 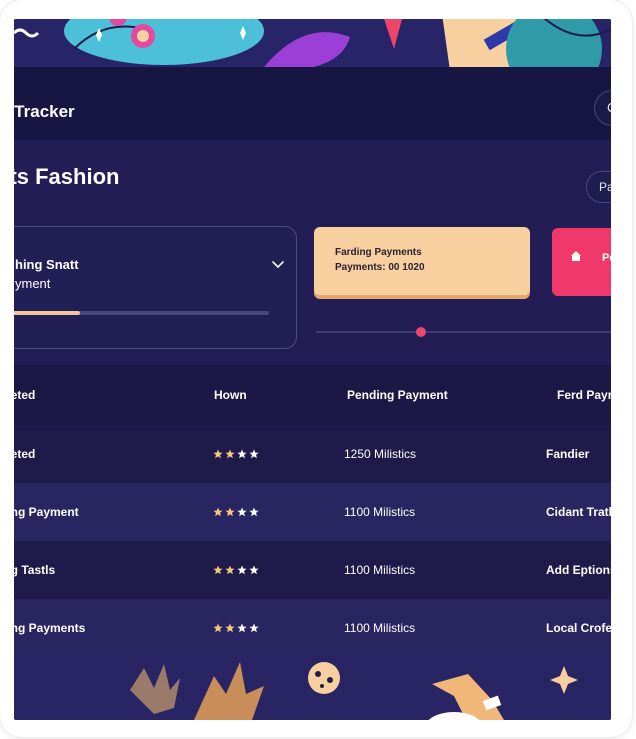 I want to click on top-illustration-art, so click(x=312, y=43).